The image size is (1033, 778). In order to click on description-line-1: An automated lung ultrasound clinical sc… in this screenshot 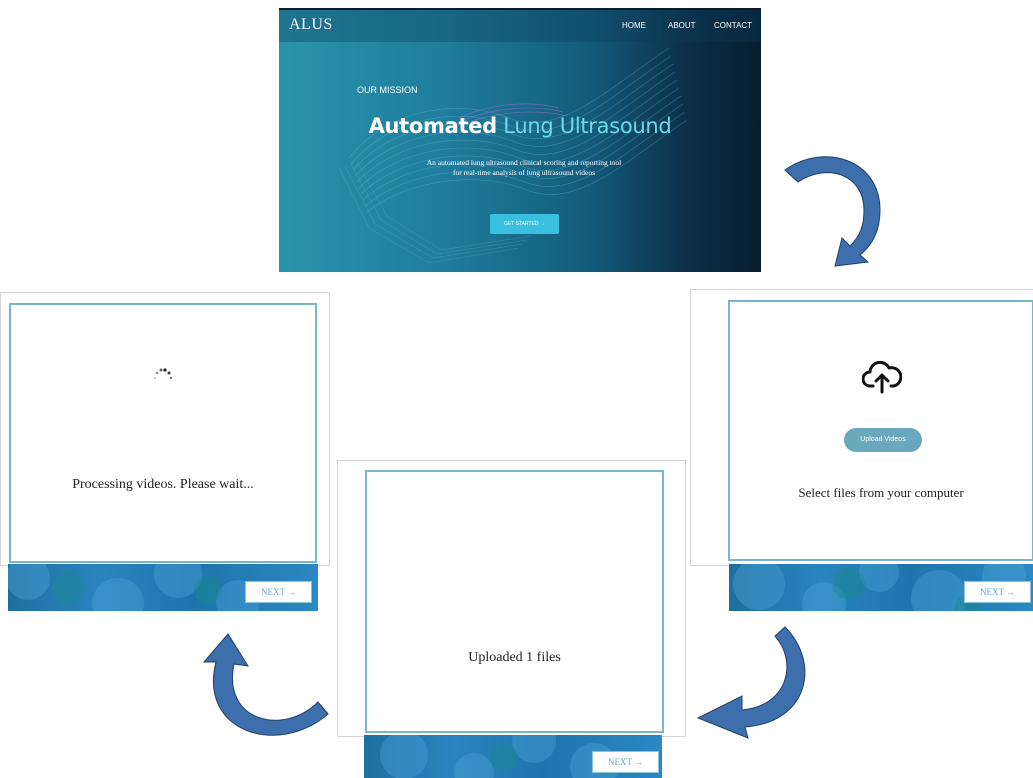, I will do `click(524, 162)`.